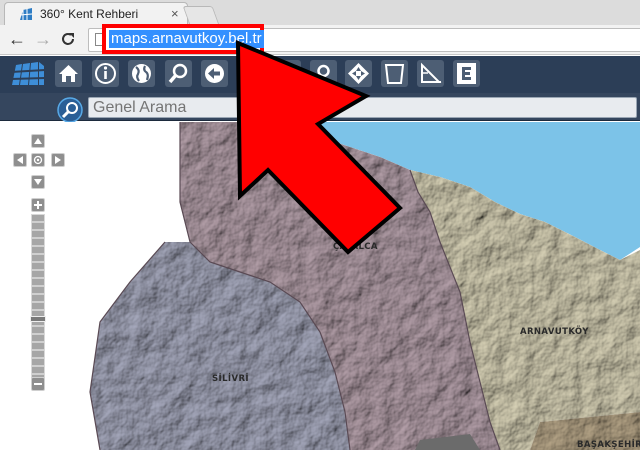 The width and height of the screenshot is (640, 450). I want to click on pan-center-button, so click(38, 160).